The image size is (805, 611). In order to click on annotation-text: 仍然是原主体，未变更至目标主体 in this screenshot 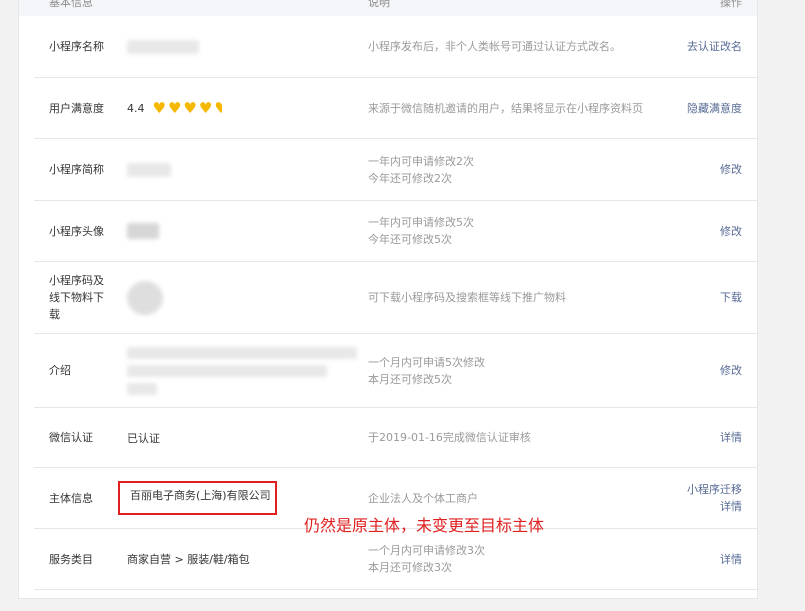, I will do `click(424, 525)`.